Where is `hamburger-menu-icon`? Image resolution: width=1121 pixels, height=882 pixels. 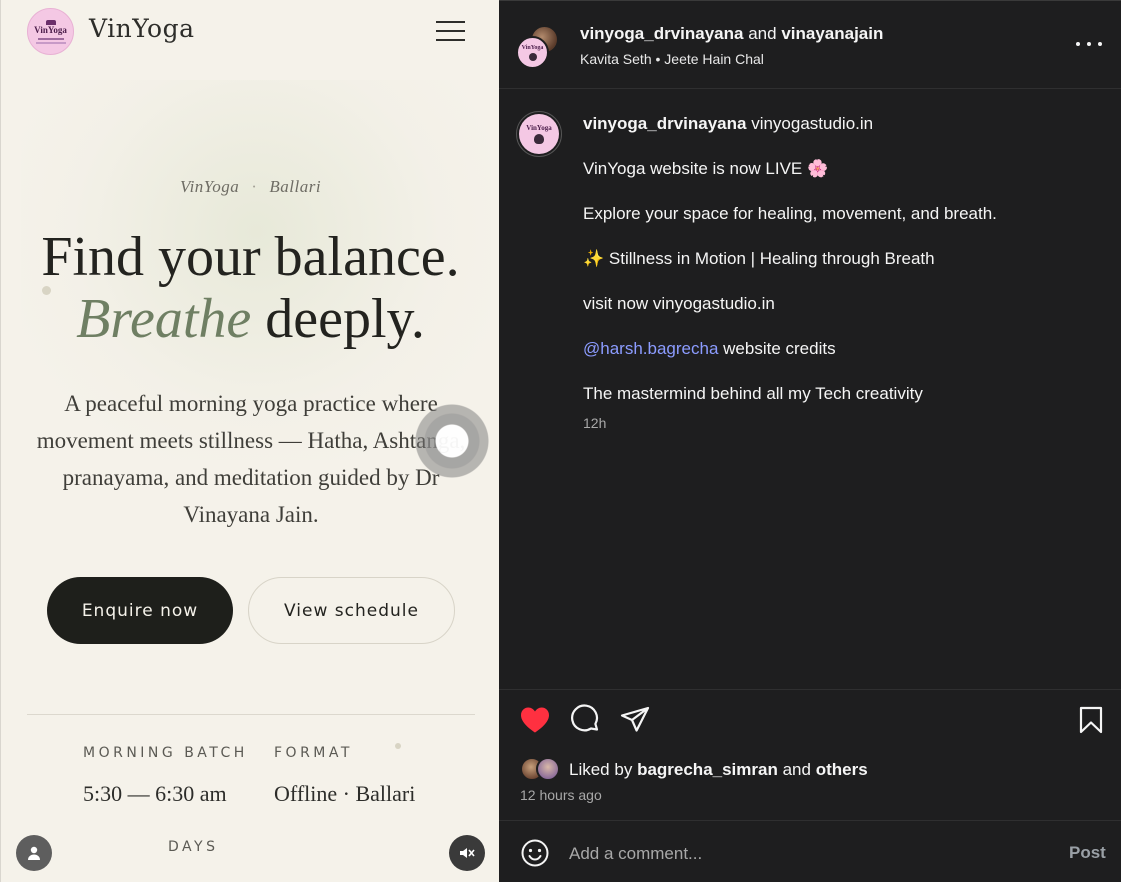 hamburger-menu-icon is located at coordinates (450, 31).